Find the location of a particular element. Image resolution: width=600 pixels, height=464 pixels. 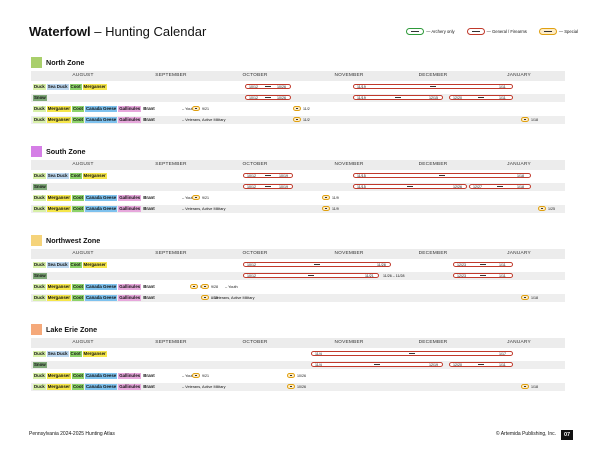

special-pill-icon is located at coordinates (547, 31).